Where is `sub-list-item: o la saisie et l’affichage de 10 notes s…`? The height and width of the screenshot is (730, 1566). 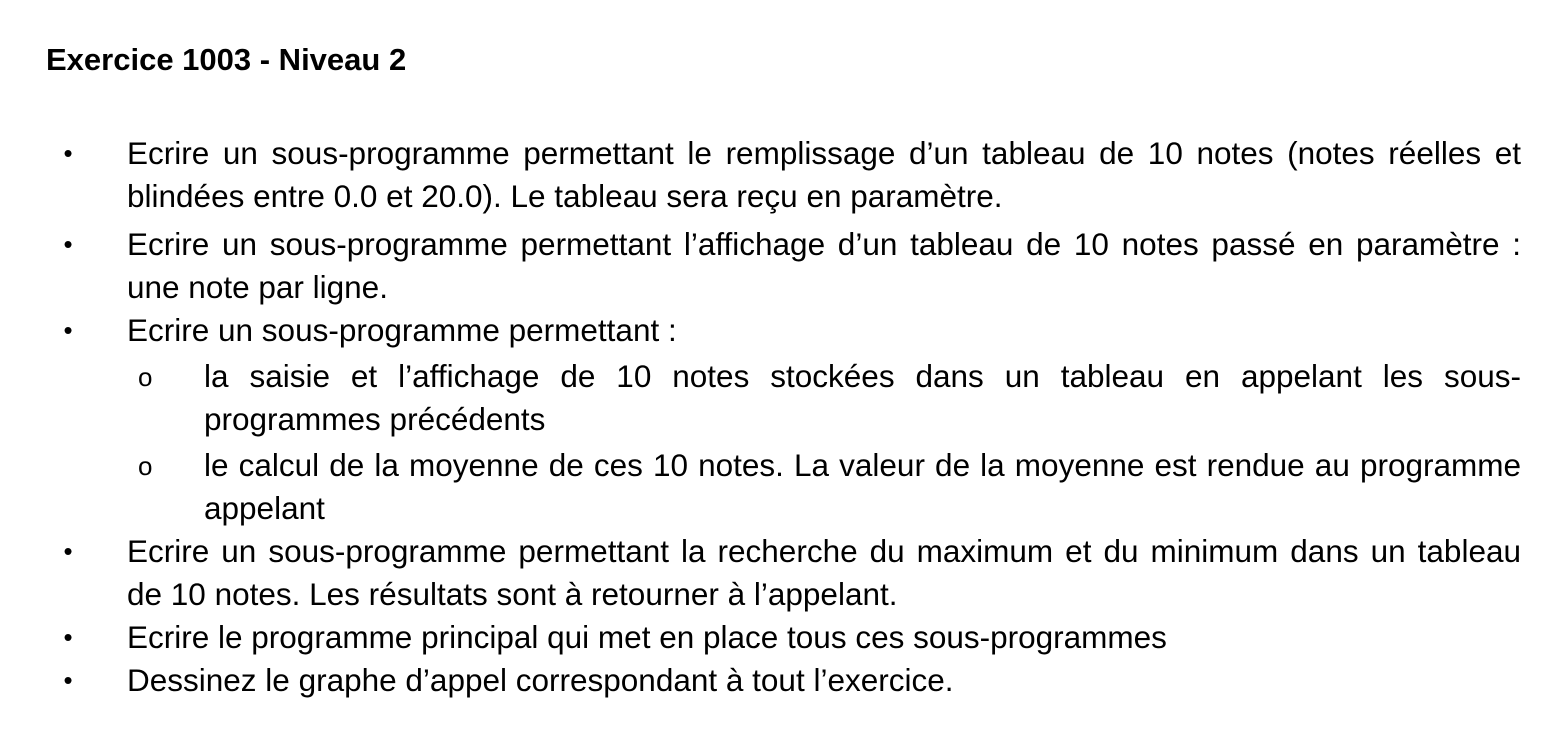
sub-list-item: o la saisie et l’affichage de 10 notes s… is located at coordinates (760, 398).